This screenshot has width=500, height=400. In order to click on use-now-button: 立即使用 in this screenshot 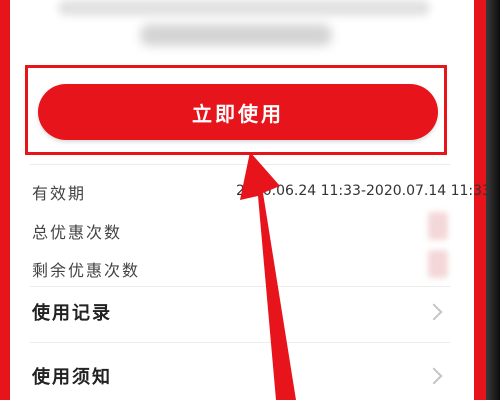, I will do `click(238, 112)`.